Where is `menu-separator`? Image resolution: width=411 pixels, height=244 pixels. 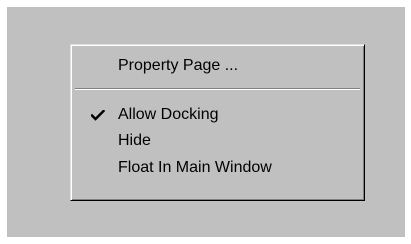 menu-separator is located at coordinates (217, 89).